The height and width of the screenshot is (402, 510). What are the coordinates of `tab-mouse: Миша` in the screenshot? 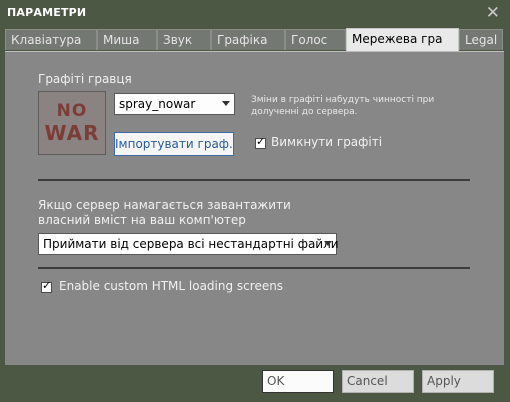 It's located at (127, 39).